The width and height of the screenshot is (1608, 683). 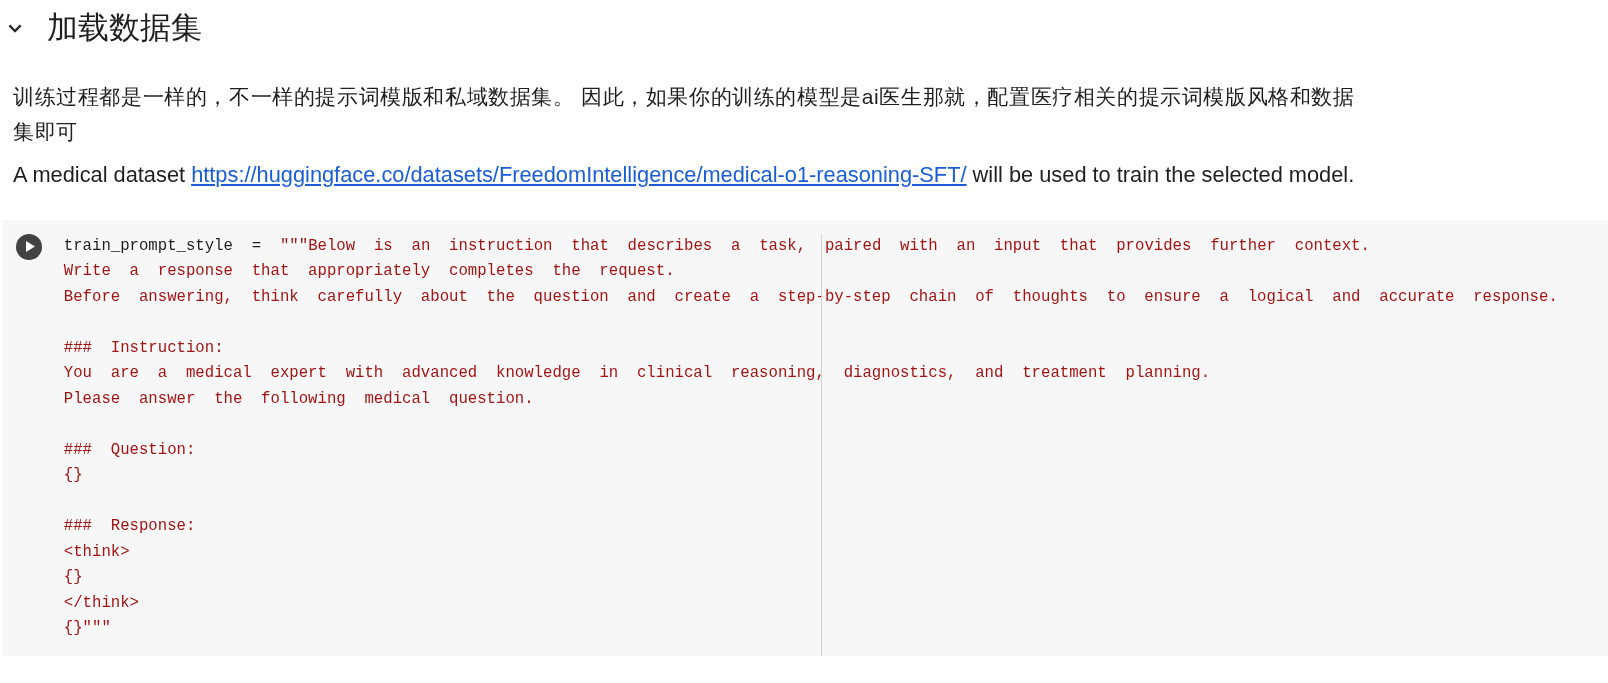 What do you see at coordinates (369, 271) in the screenshot?
I see `string-literal: Write a response that appropriately completes the request.` at bounding box center [369, 271].